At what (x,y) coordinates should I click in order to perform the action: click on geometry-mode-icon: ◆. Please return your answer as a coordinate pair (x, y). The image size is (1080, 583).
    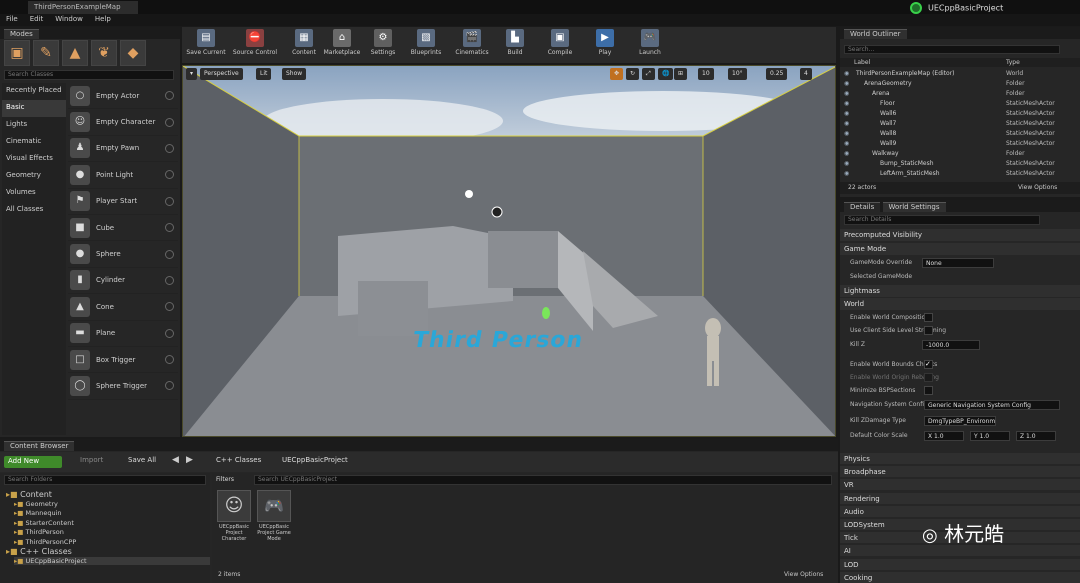
    Looking at the image, I should click on (133, 53).